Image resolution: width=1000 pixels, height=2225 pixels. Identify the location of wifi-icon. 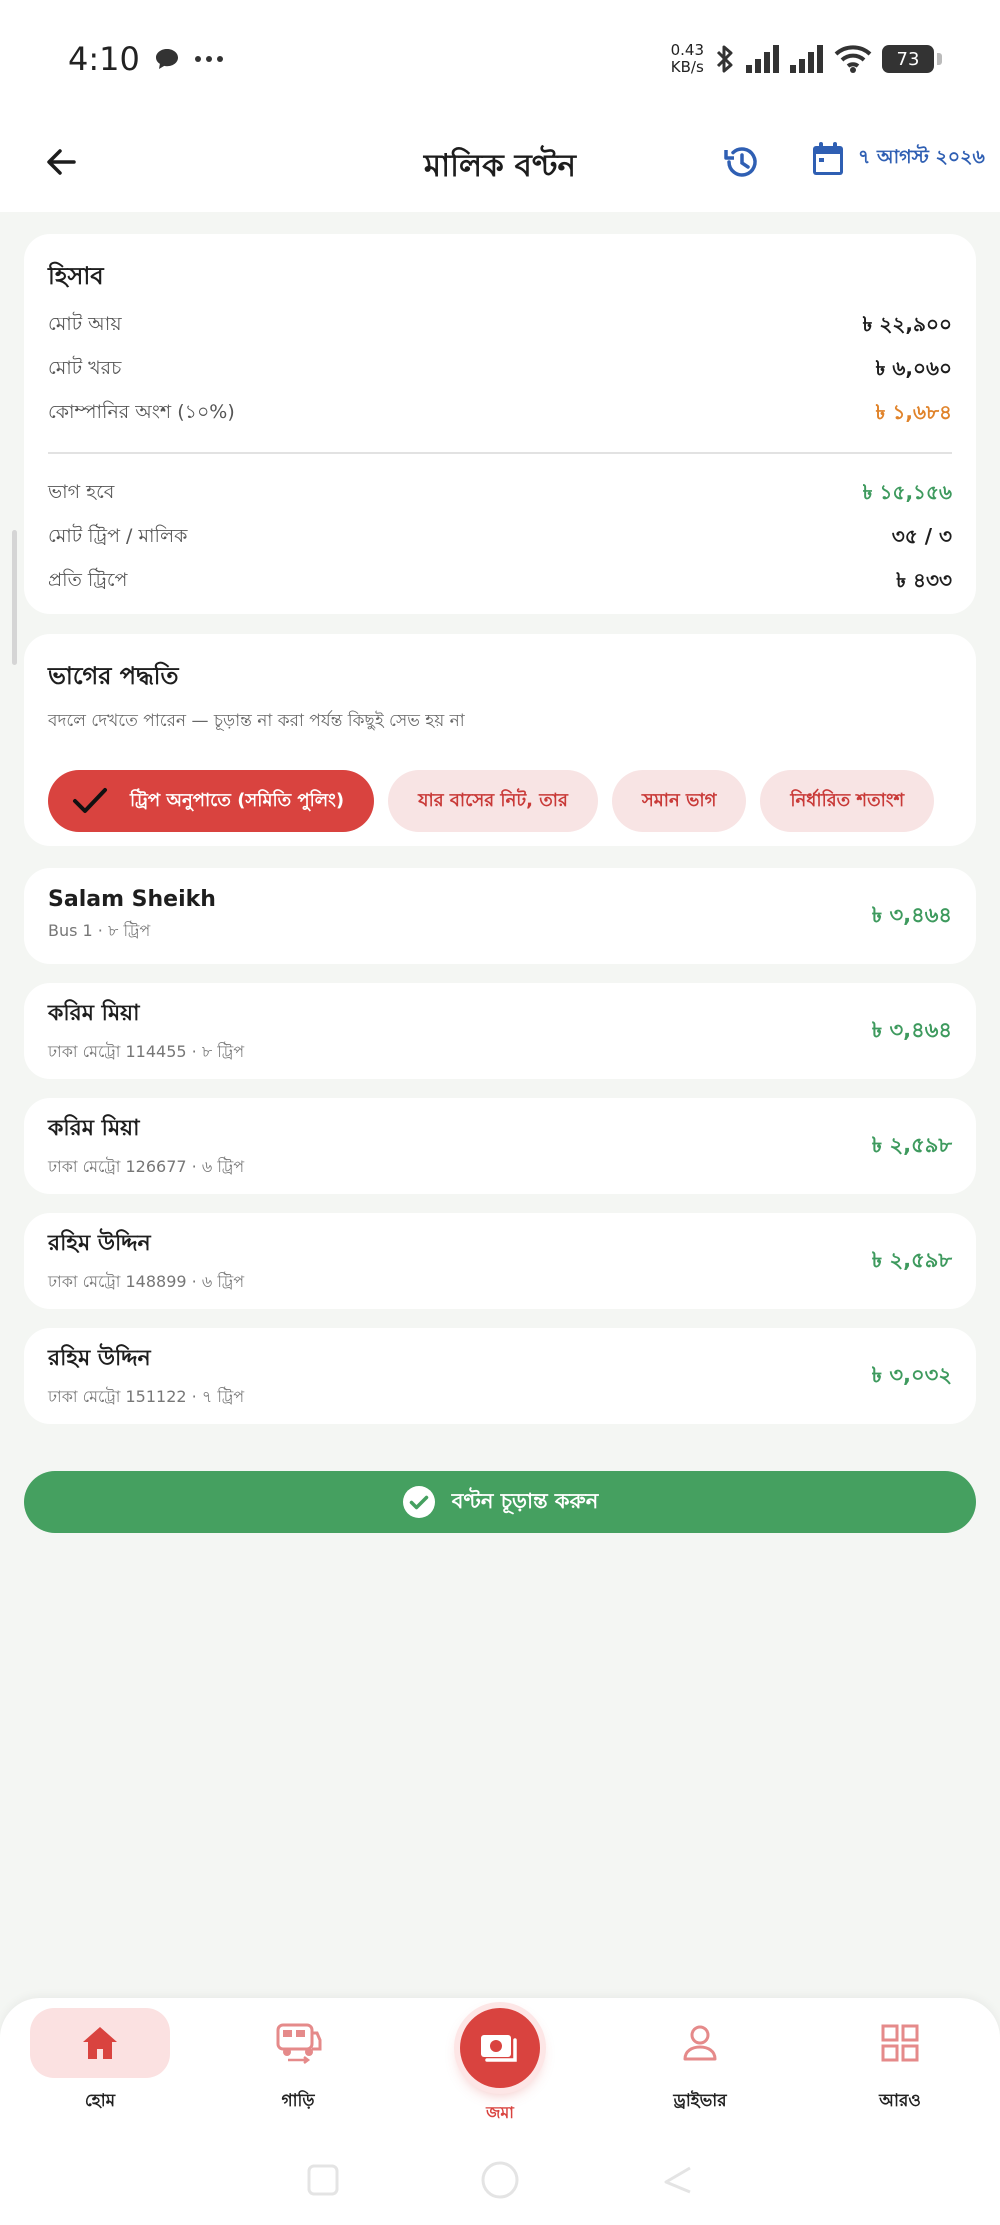
(853, 59).